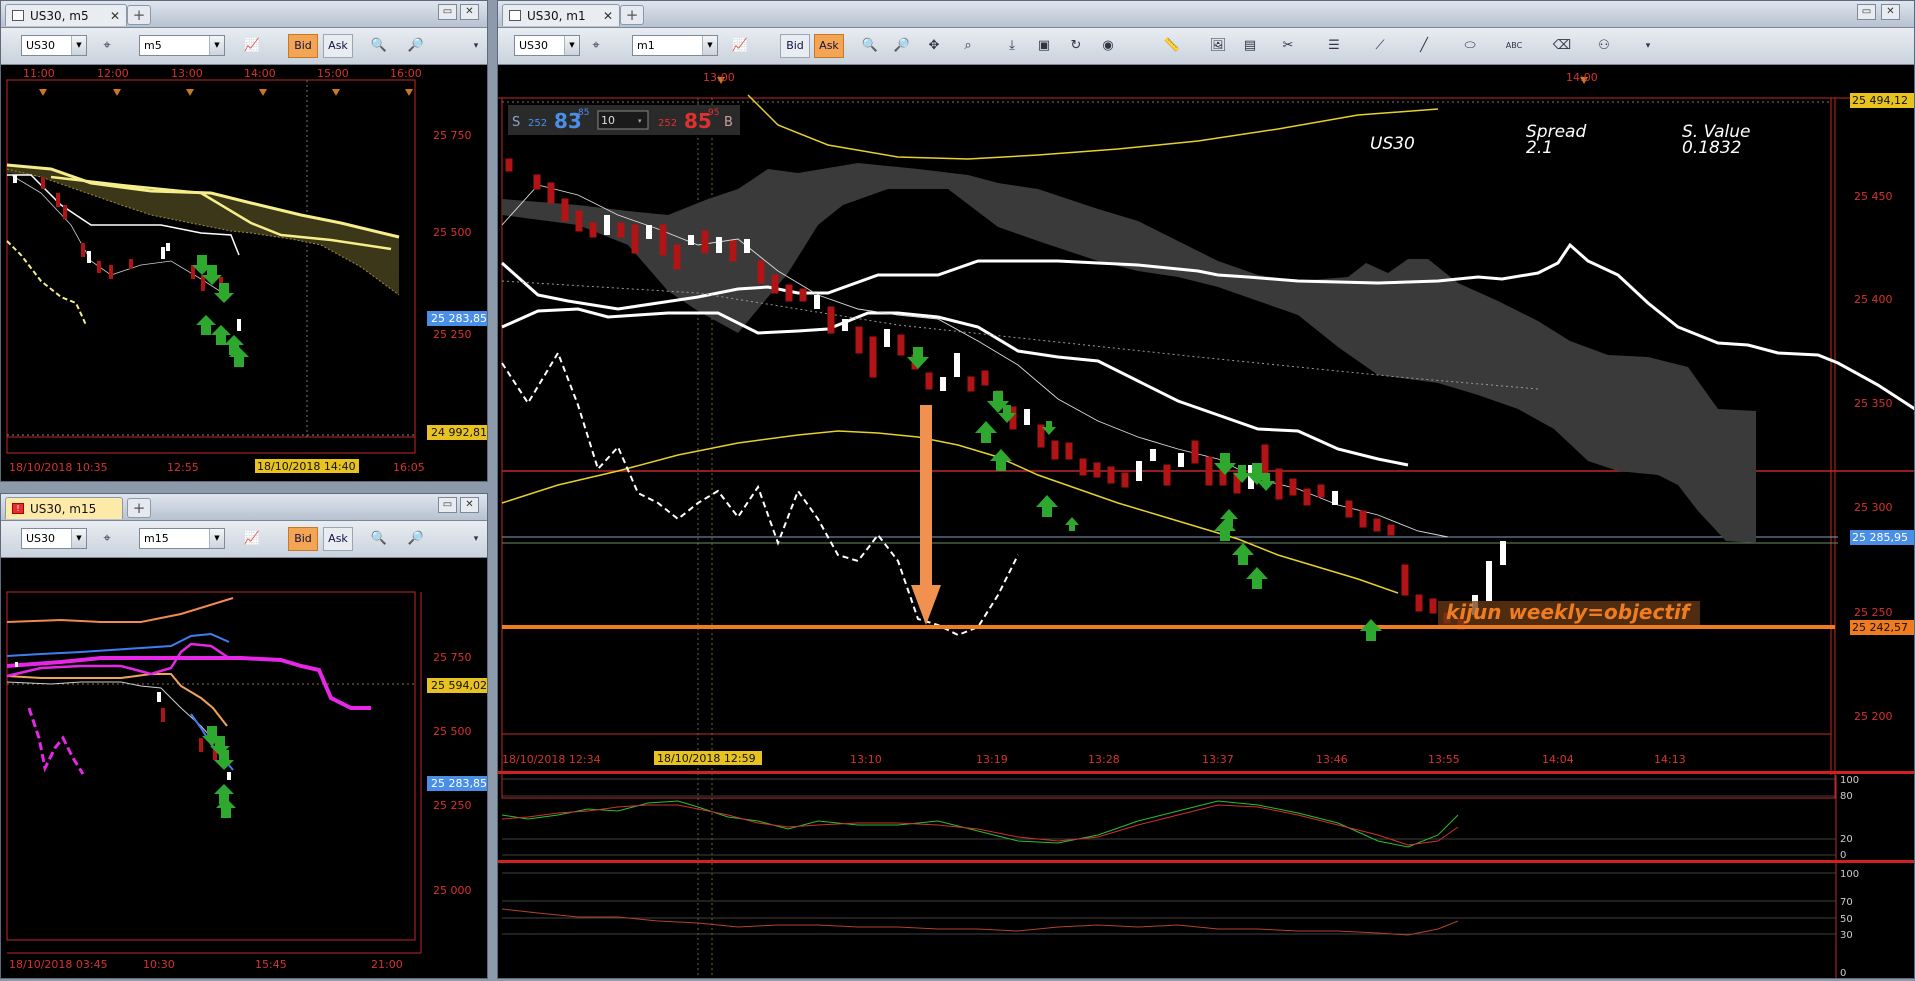 This screenshot has width=1915, height=981. I want to click on time-label: 18/10/2018 10:35, so click(58, 467).